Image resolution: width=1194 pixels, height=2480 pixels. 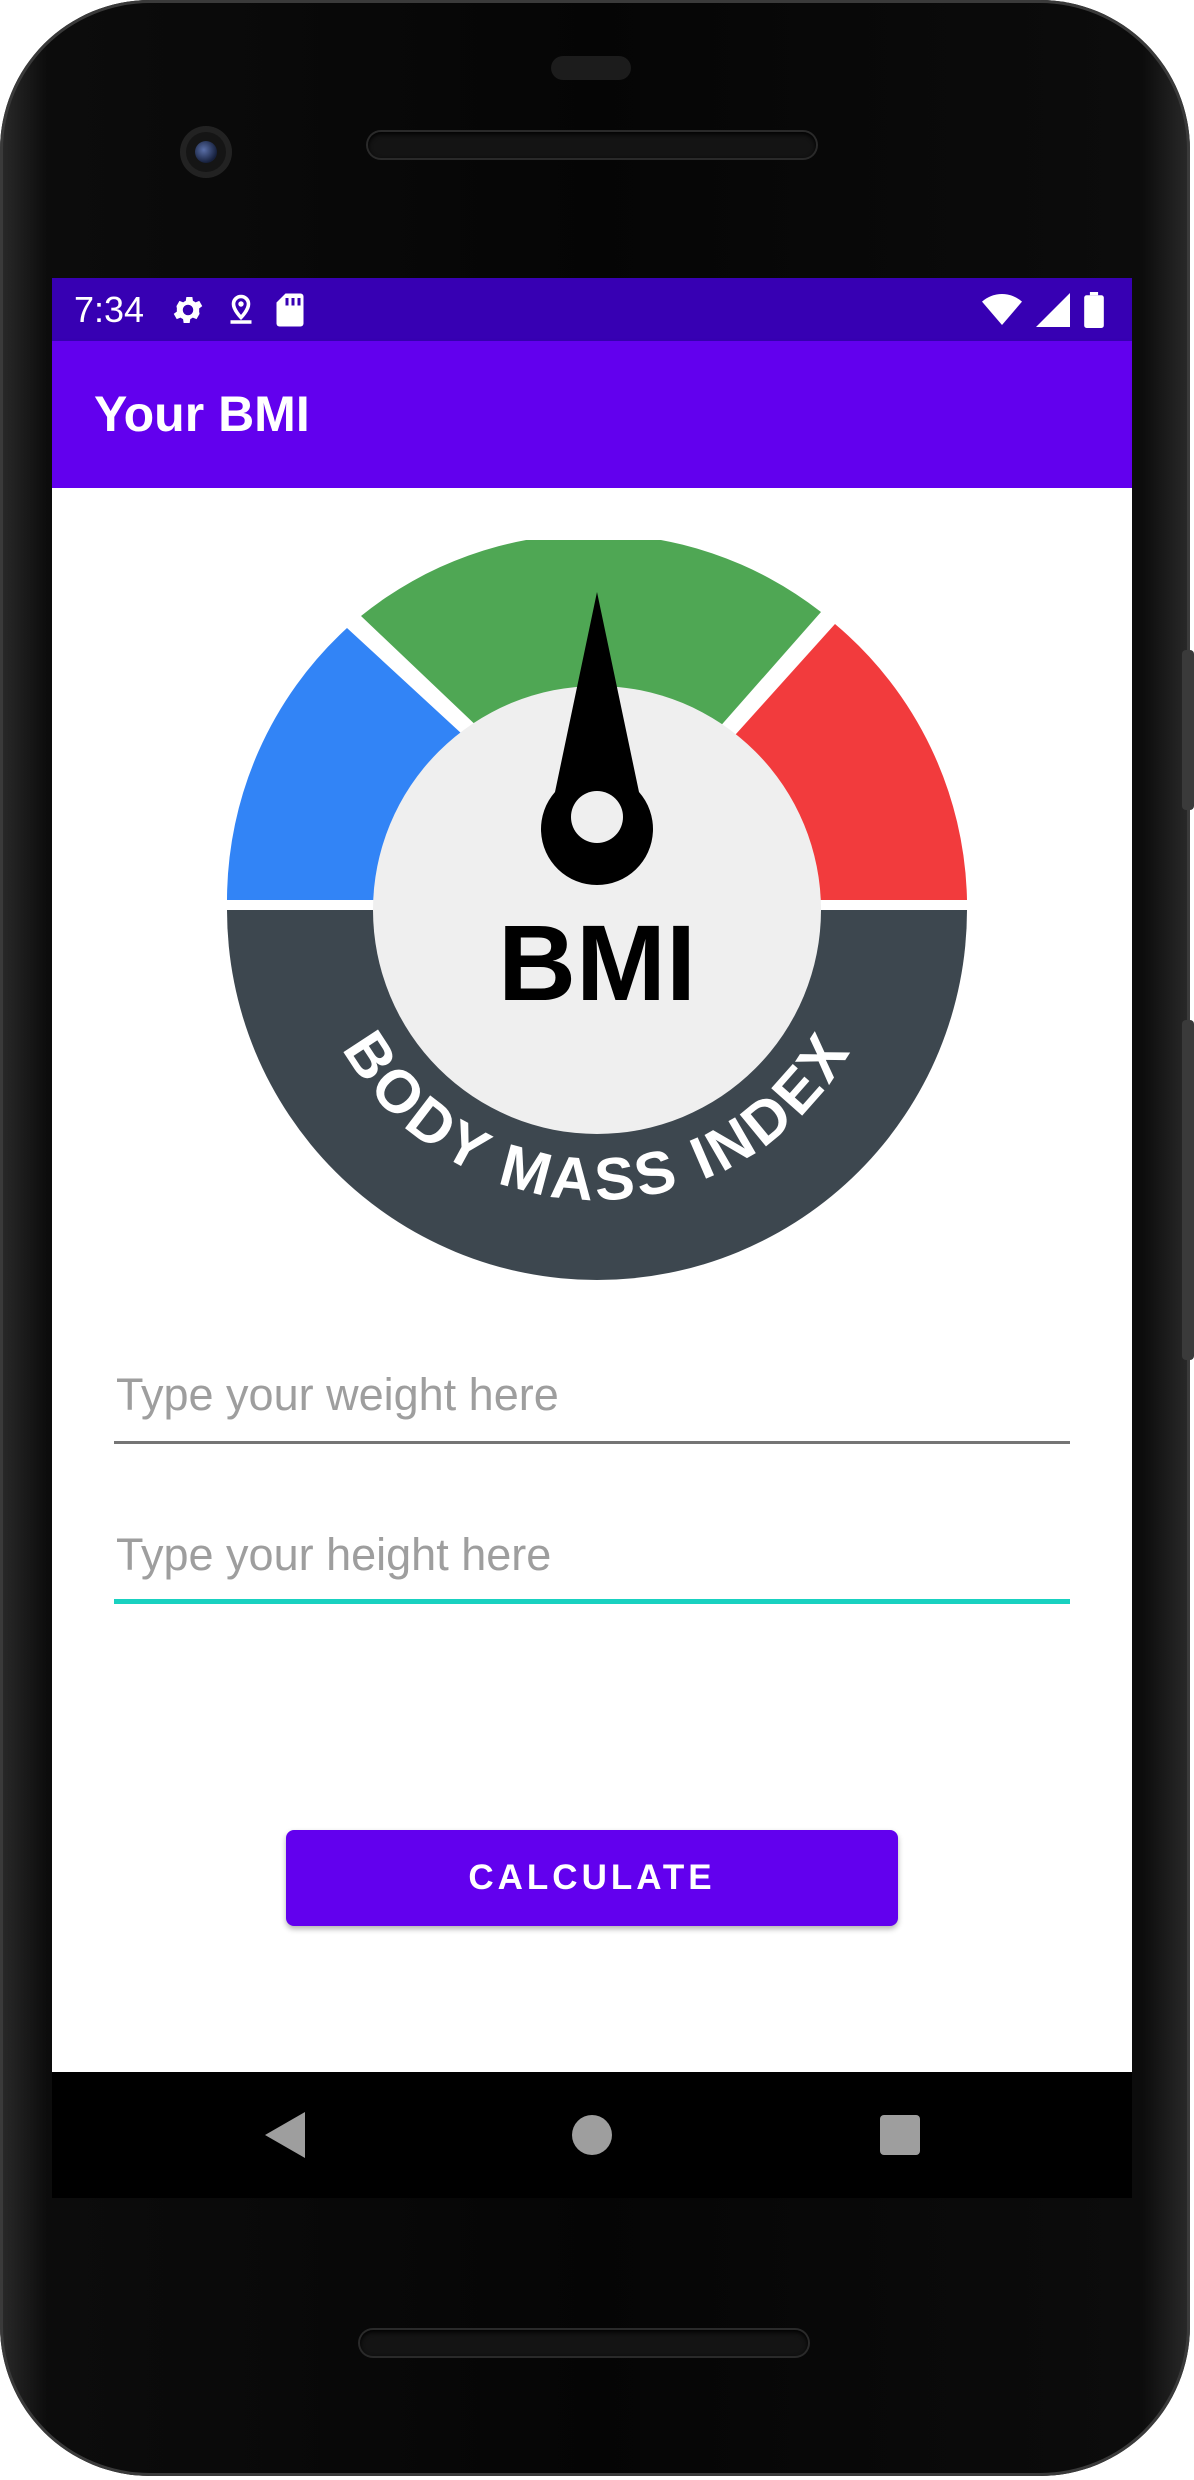 I want to click on battery-icon, so click(x=1094, y=310).